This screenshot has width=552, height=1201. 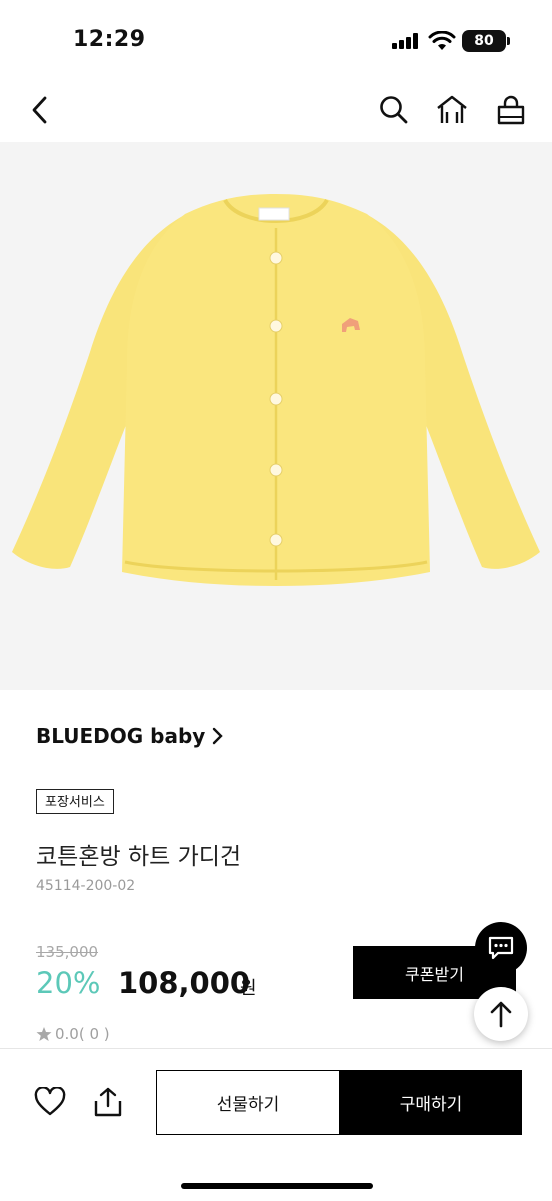 I want to click on chevron-right-icon, so click(x=218, y=736).